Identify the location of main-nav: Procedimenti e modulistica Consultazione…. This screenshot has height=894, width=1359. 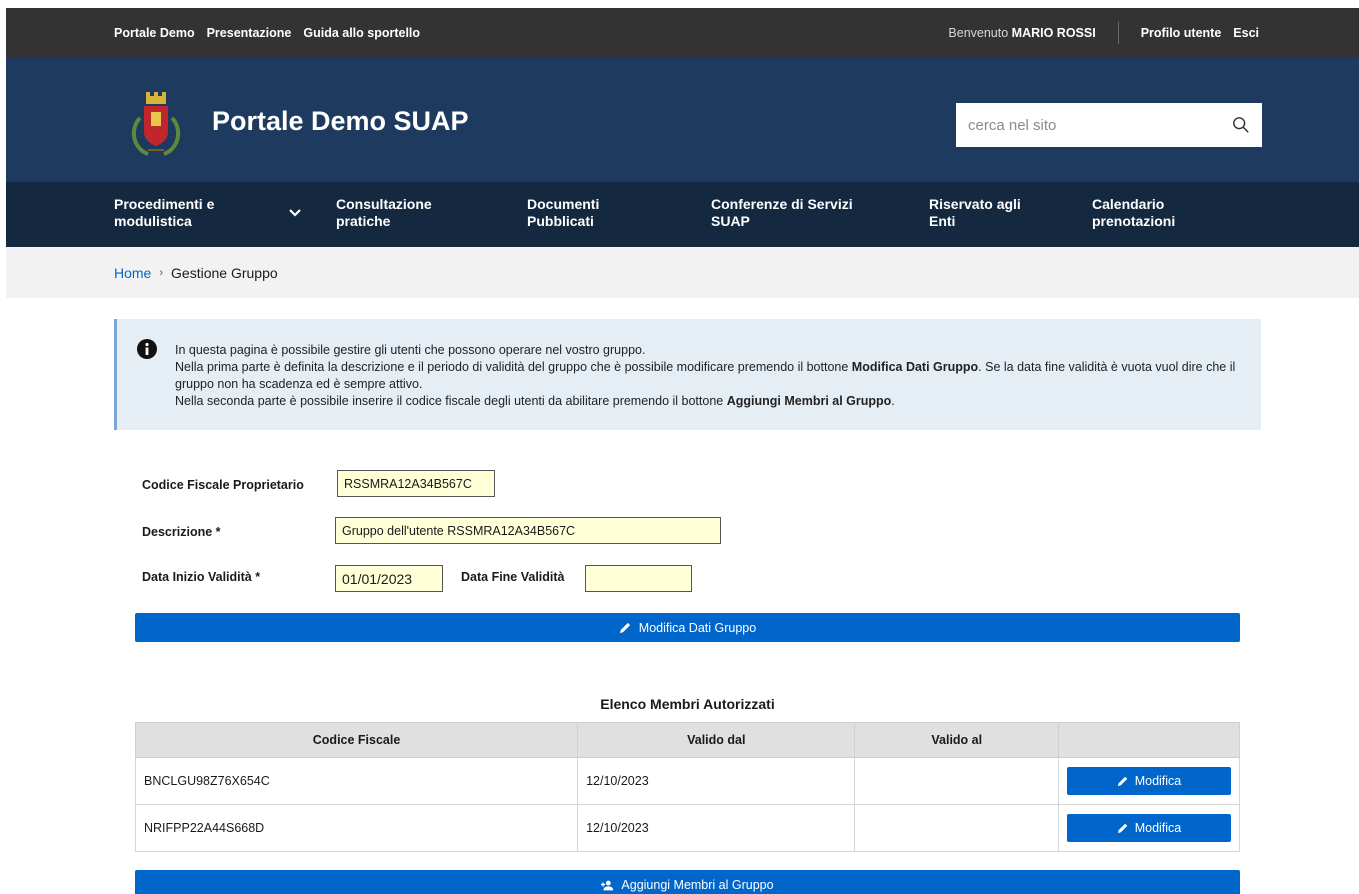
(682, 214).